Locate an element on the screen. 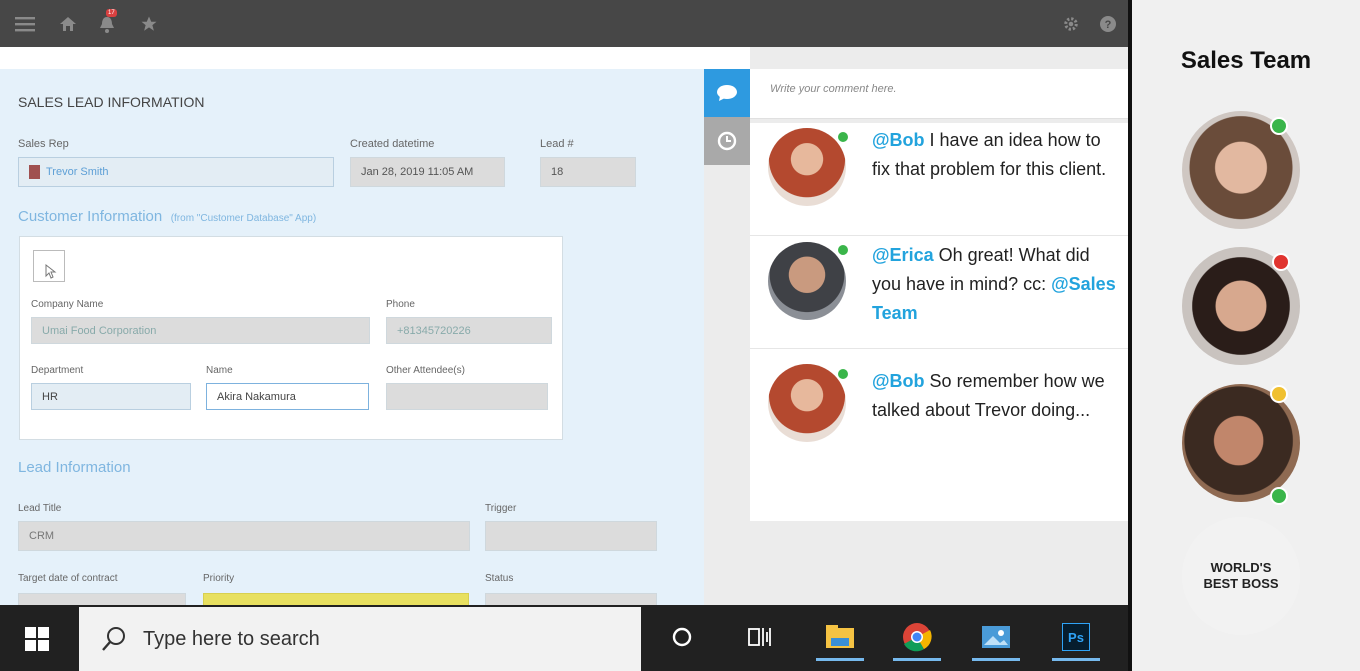 The image size is (1360, 671). name-label: Name is located at coordinates (219, 370).